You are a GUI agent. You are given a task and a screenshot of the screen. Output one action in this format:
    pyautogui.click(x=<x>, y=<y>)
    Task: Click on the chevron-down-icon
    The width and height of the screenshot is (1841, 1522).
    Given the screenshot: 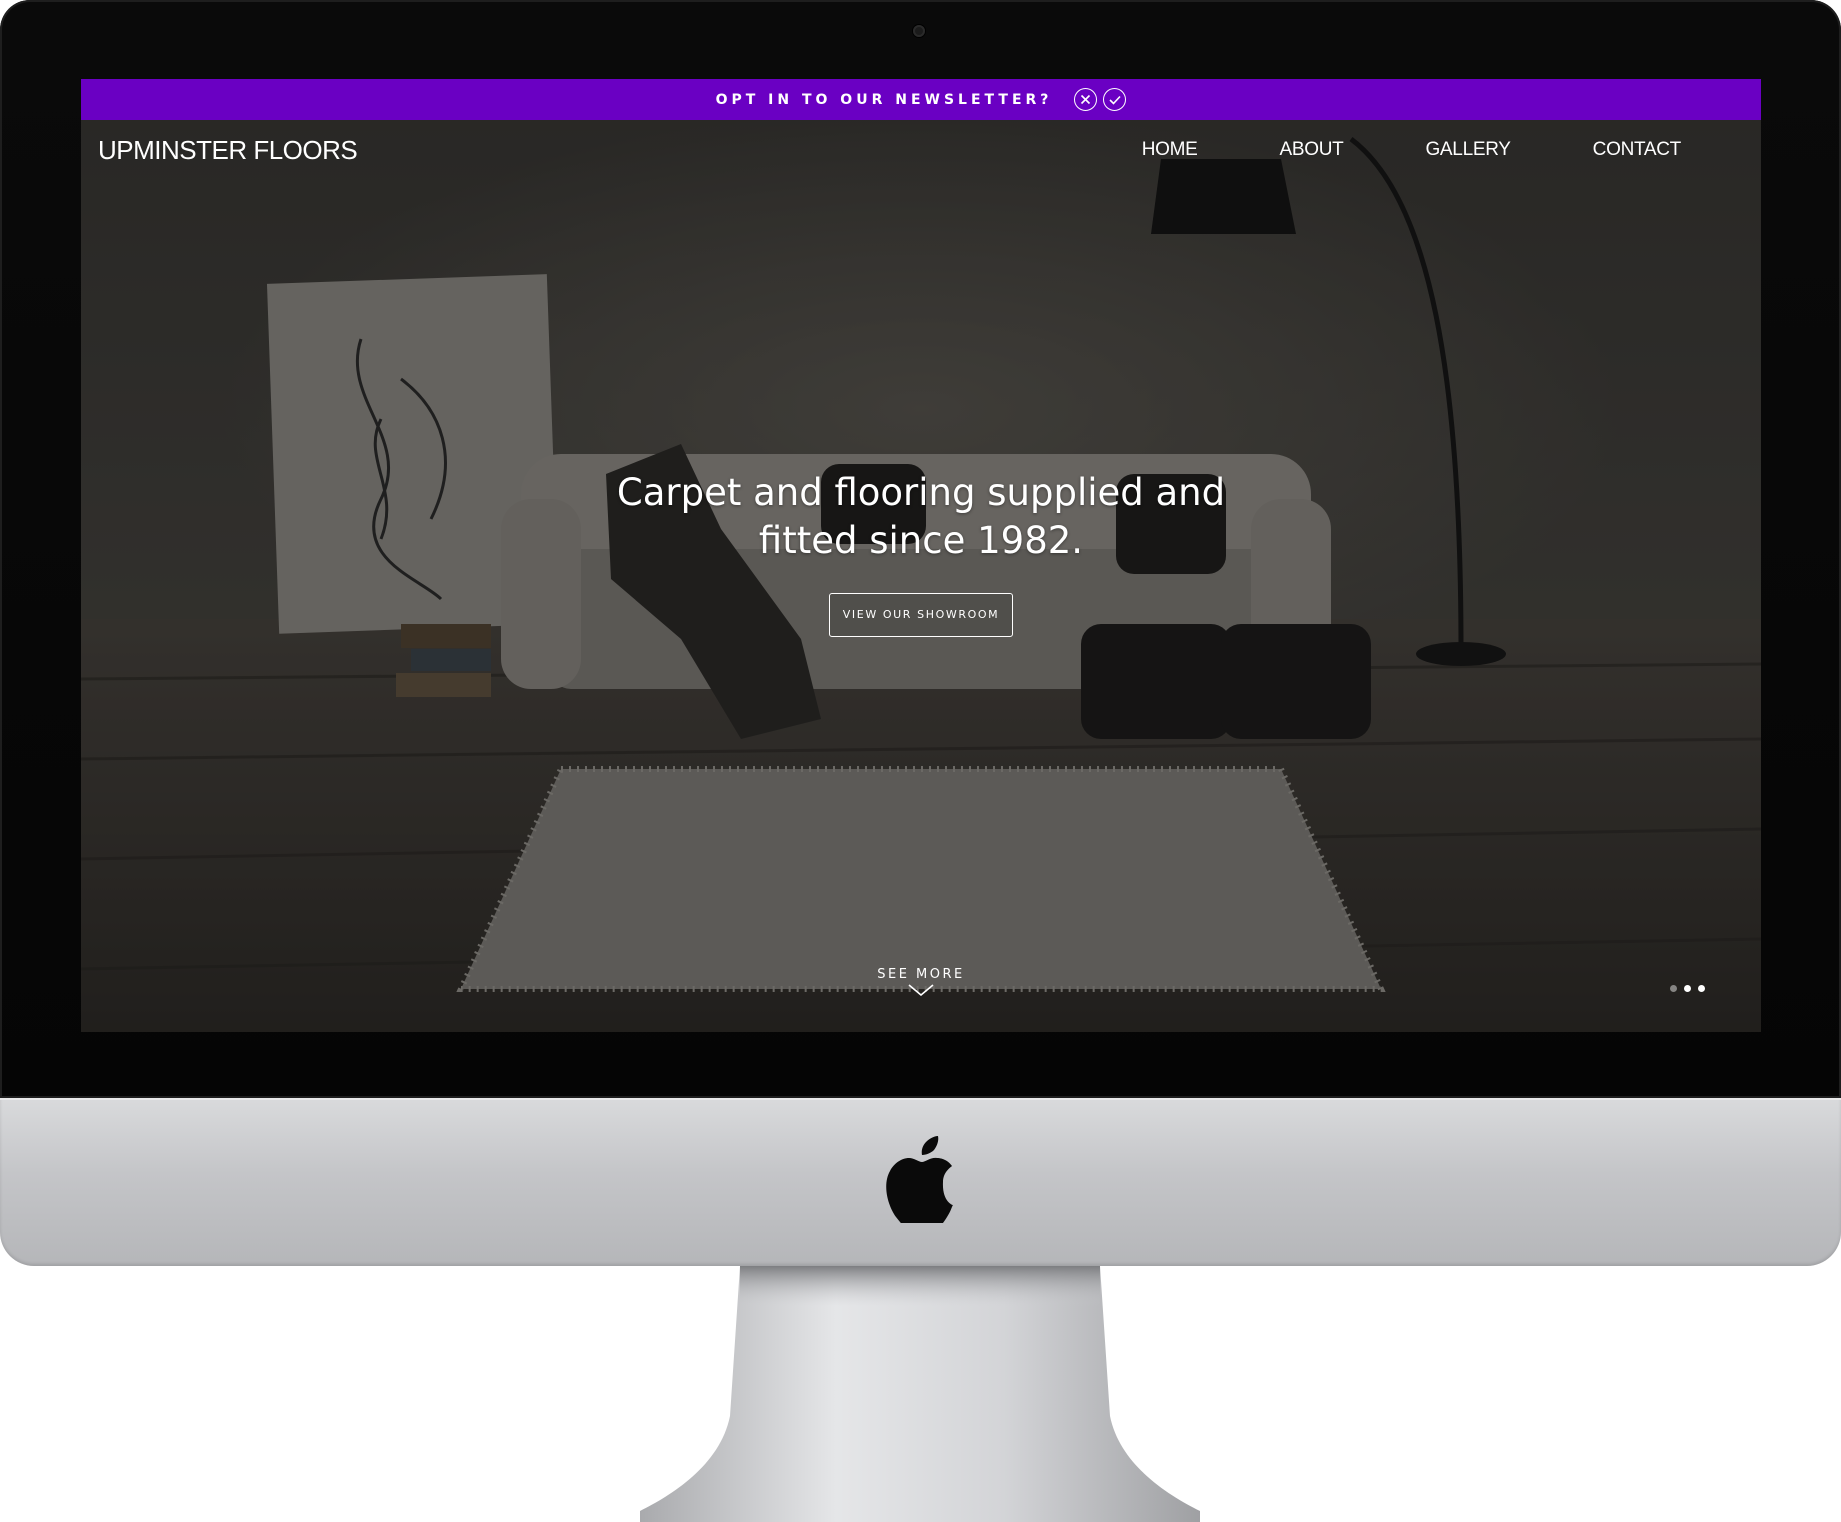 What is the action you would take?
    pyautogui.click(x=921, y=990)
    